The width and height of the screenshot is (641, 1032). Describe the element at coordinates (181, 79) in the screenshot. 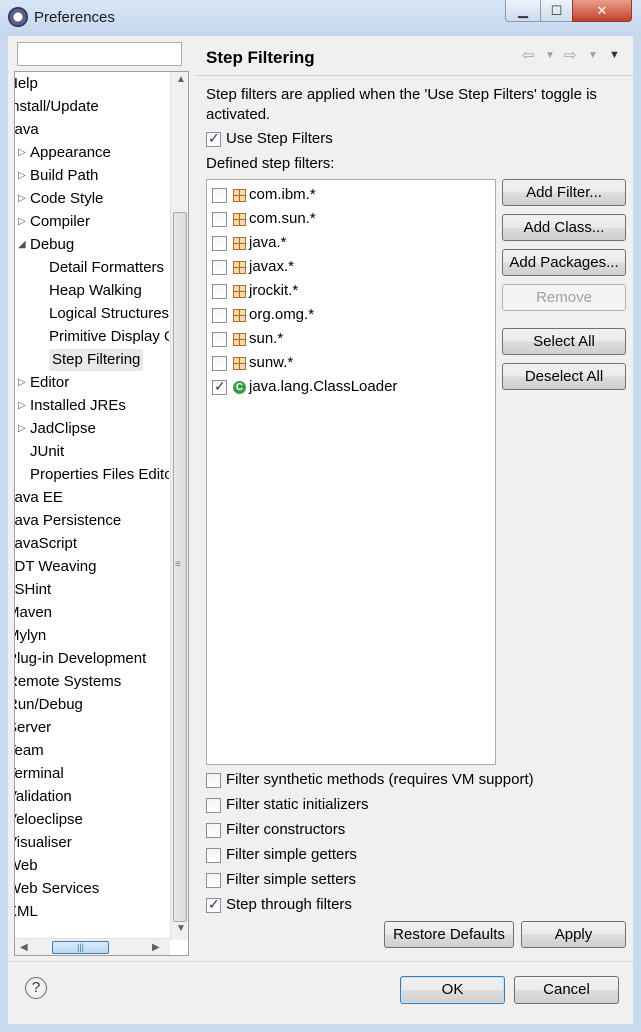

I see `scroll-up-icon: ▲` at that location.